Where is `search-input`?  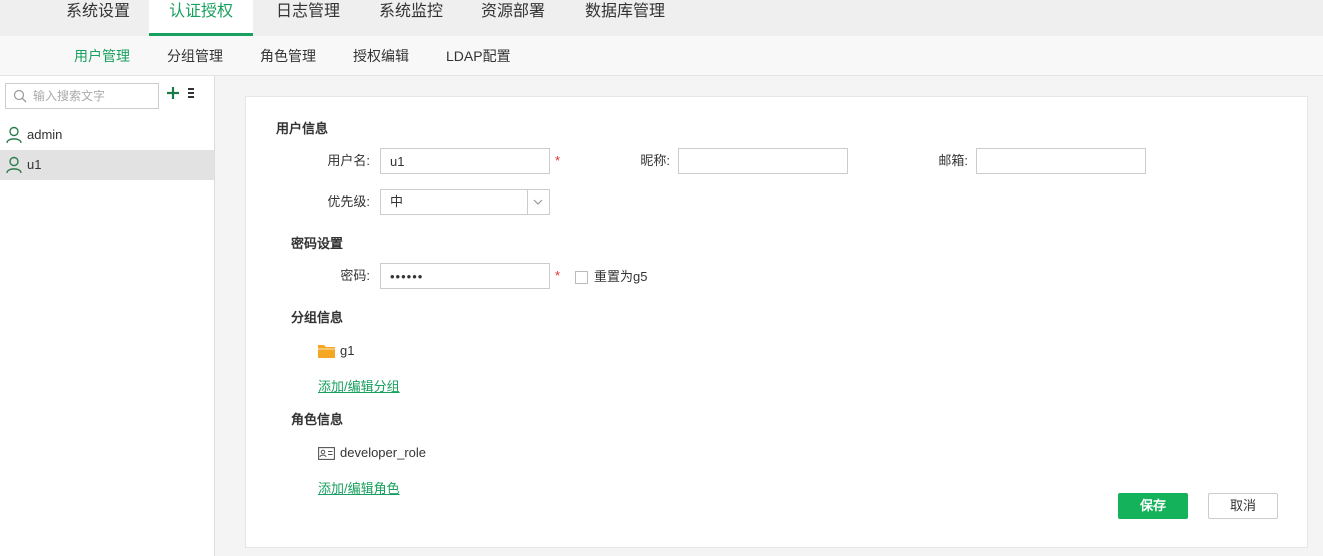
search-input is located at coordinates (93, 96).